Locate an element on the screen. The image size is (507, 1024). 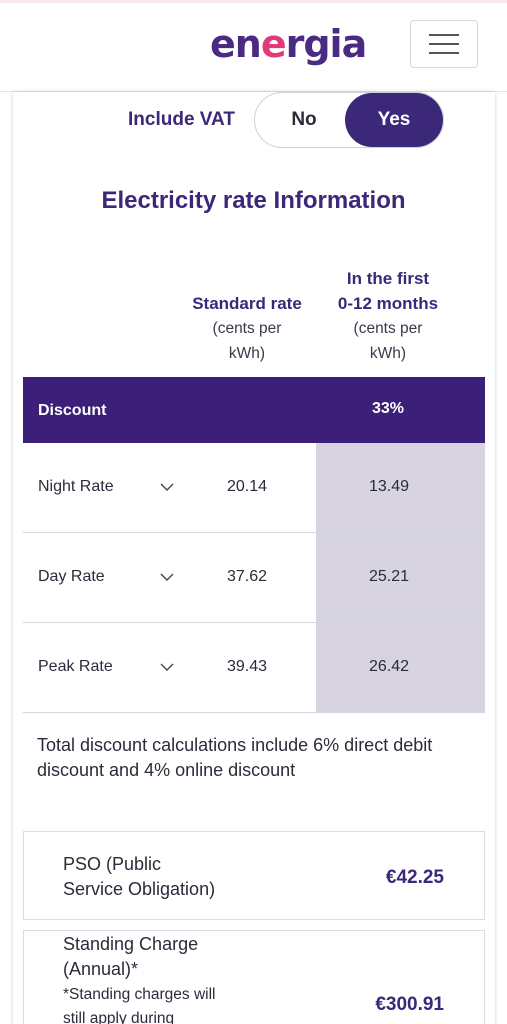
section-title: Electricity rate Information is located at coordinates (253, 200).